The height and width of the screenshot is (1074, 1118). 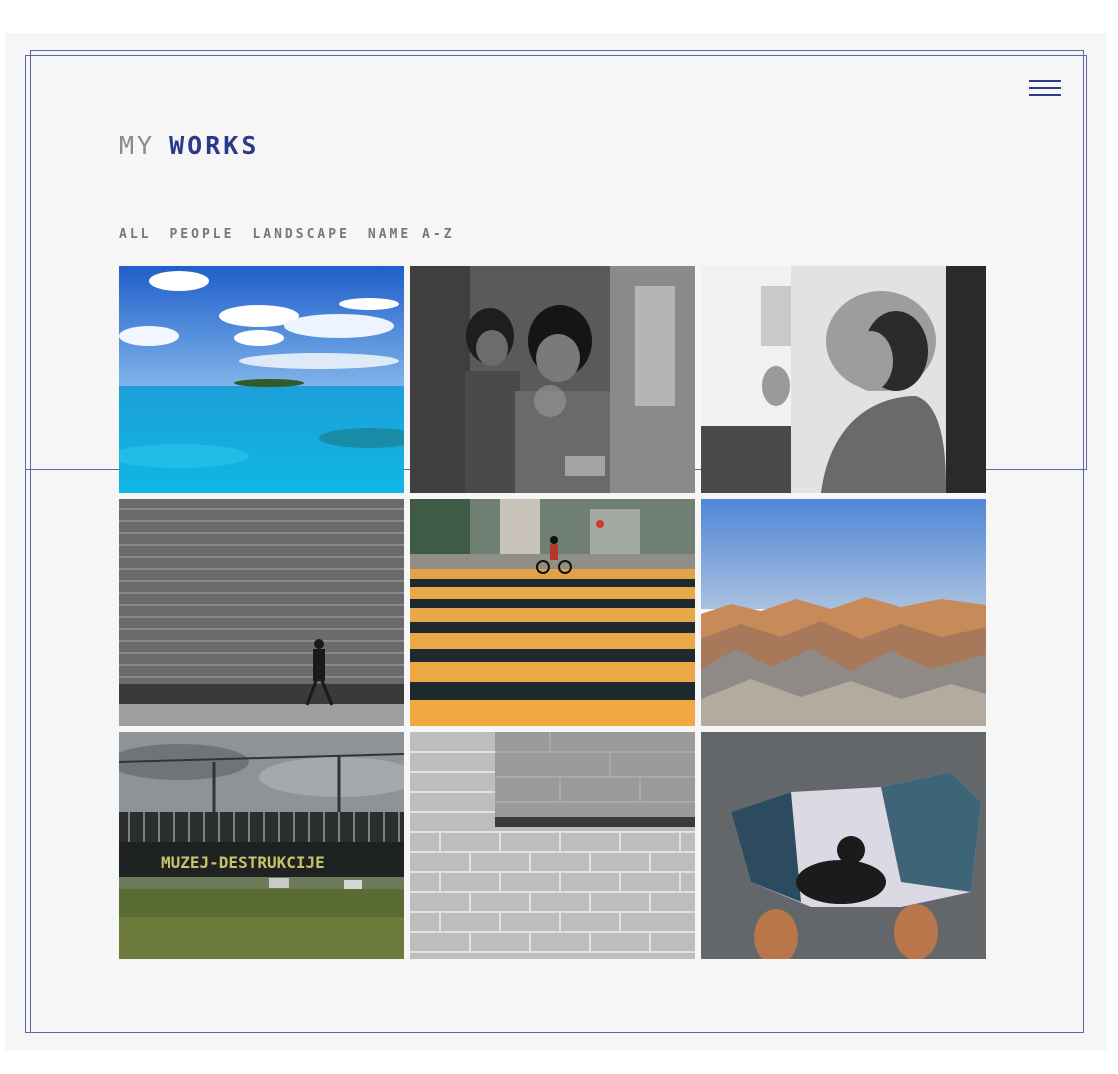 I want to click on page-title: MY WORKS, so click(x=189, y=145).